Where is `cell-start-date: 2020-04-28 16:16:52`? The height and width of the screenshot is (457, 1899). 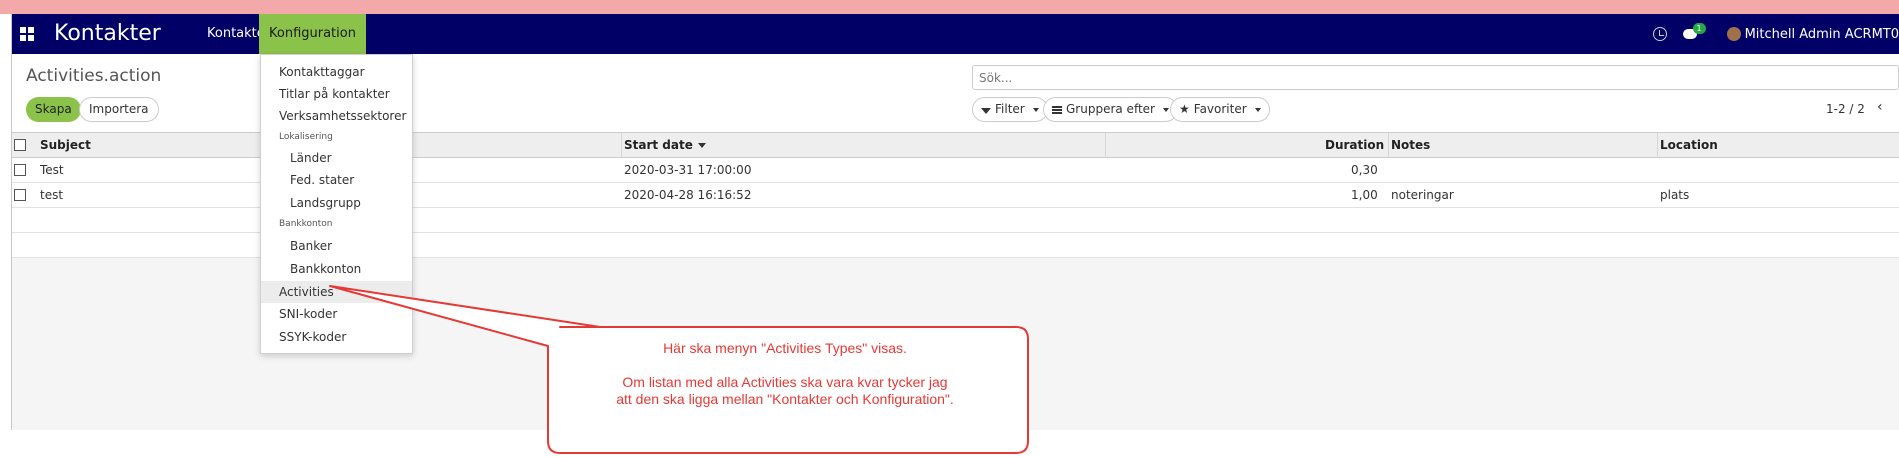
cell-start-date: 2020-04-28 16:16:52 is located at coordinates (688, 195).